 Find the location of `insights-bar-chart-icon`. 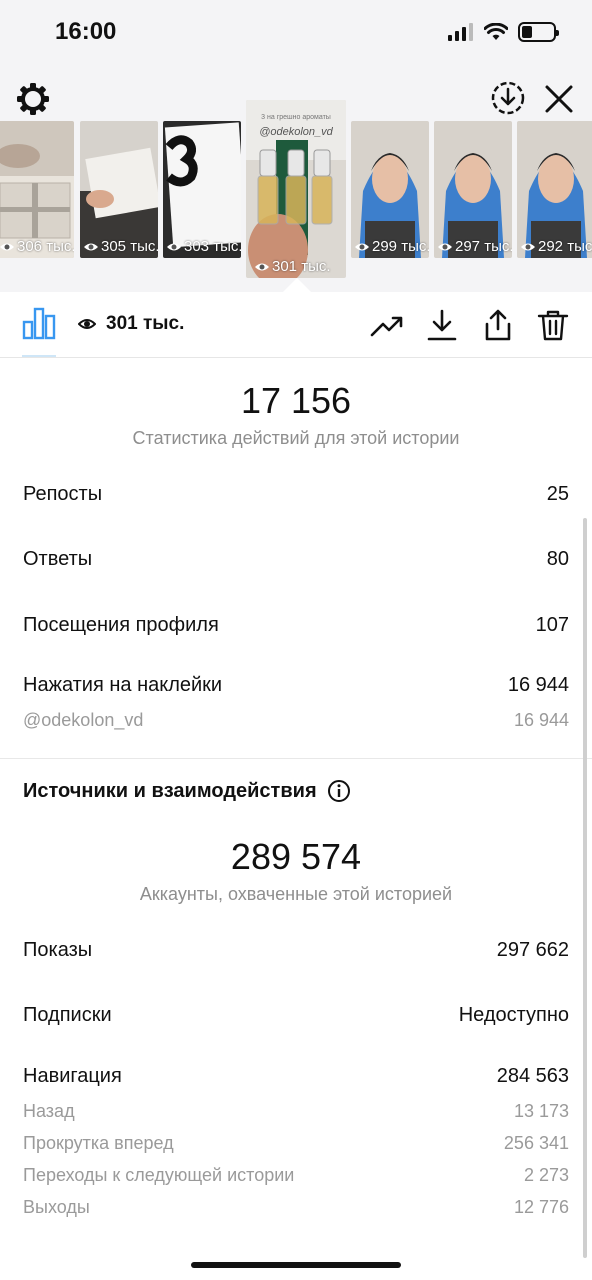

insights-bar-chart-icon is located at coordinates (39, 323).